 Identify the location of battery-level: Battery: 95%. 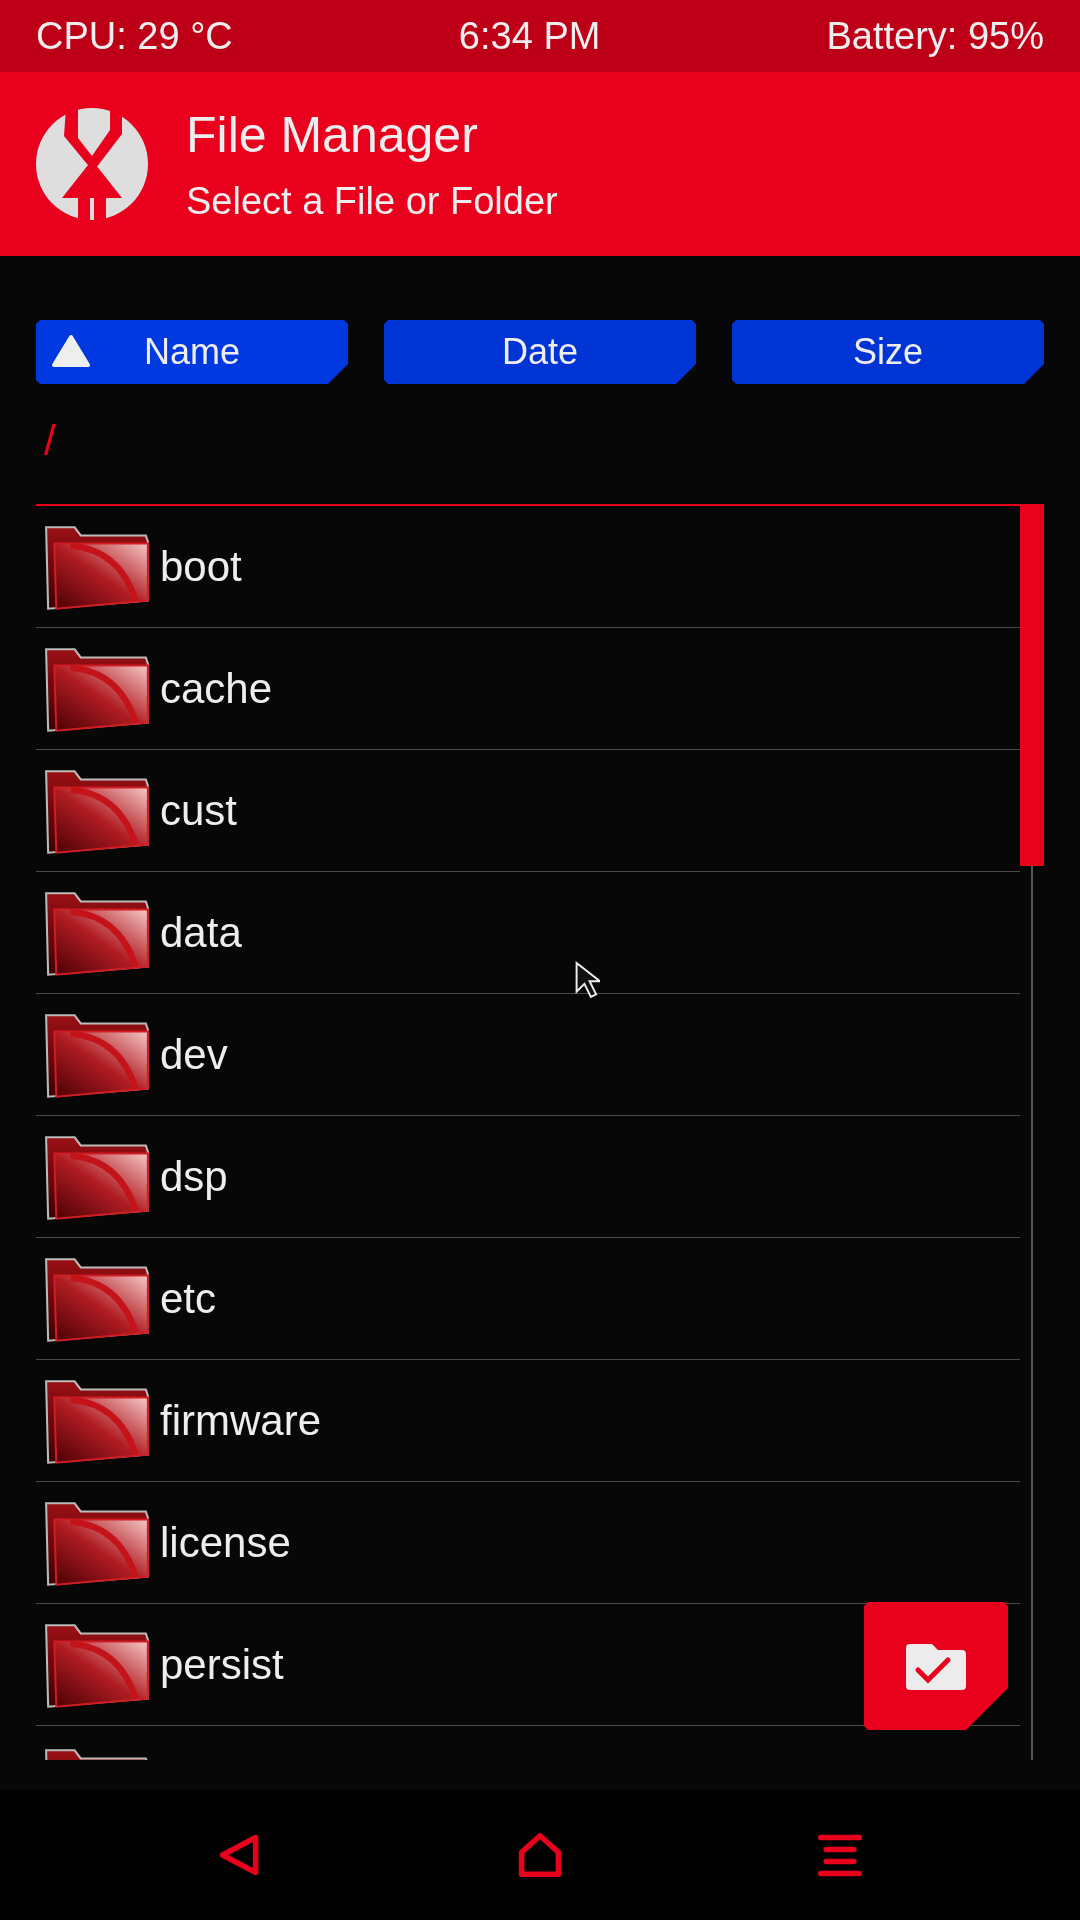
(935, 36).